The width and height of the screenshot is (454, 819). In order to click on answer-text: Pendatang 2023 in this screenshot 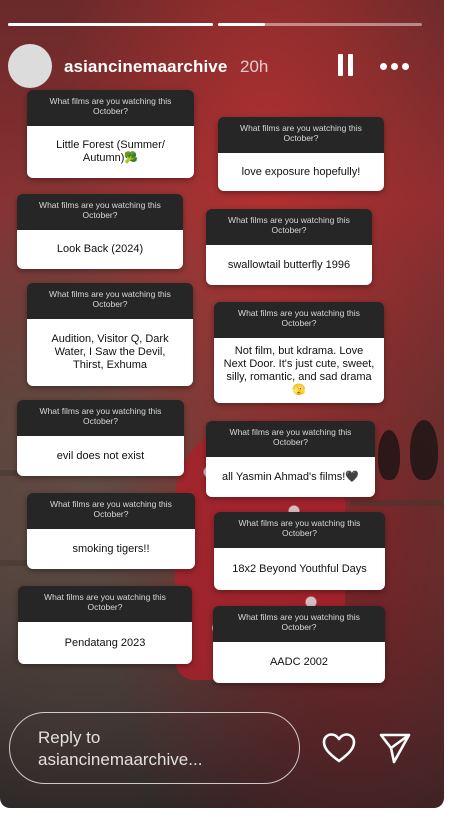, I will do `click(105, 643)`.